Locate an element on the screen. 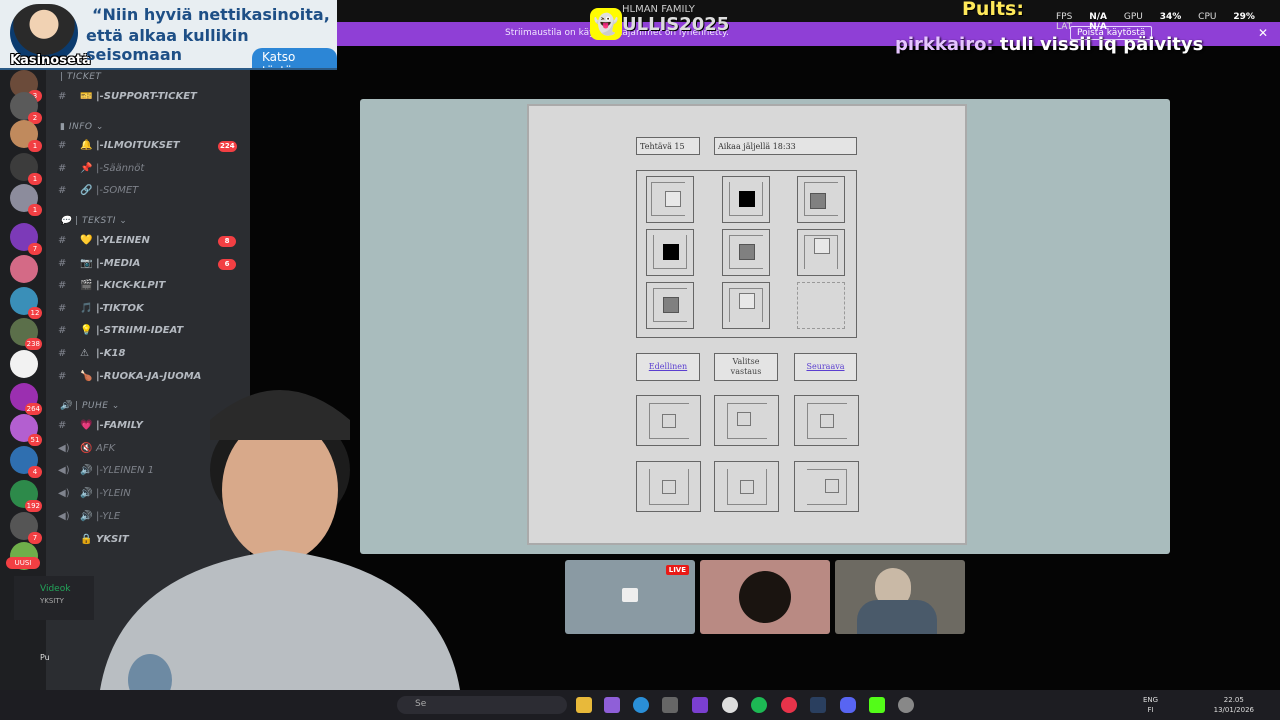 Image resolution: width=1280 pixels, height=720 pixels. channel-somet: # 🔗 |-SOMET is located at coordinates (98, 190).